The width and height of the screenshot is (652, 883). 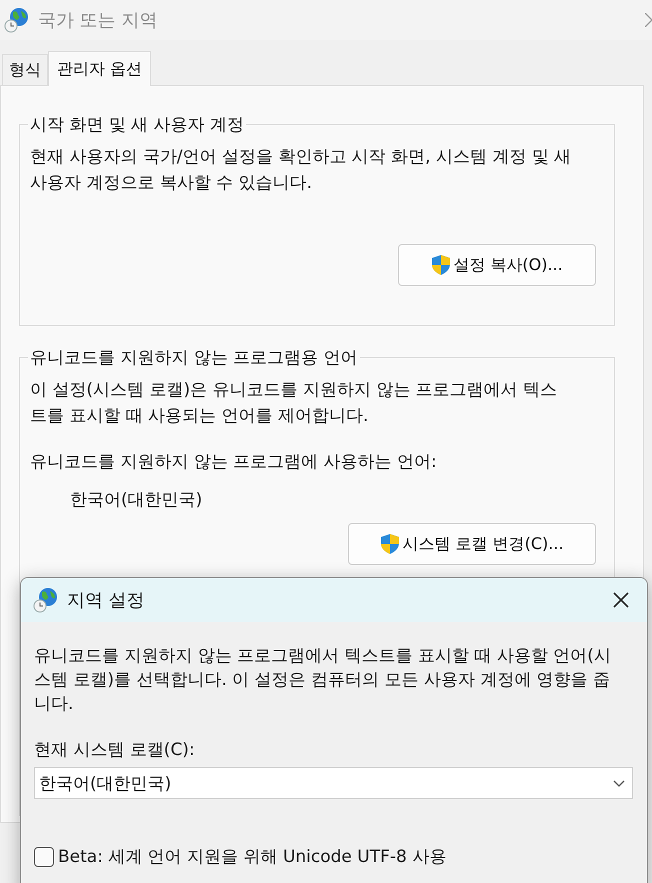 I want to click on field-label: 현재 시스템 로캘(C):, so click(x=115, y=750).